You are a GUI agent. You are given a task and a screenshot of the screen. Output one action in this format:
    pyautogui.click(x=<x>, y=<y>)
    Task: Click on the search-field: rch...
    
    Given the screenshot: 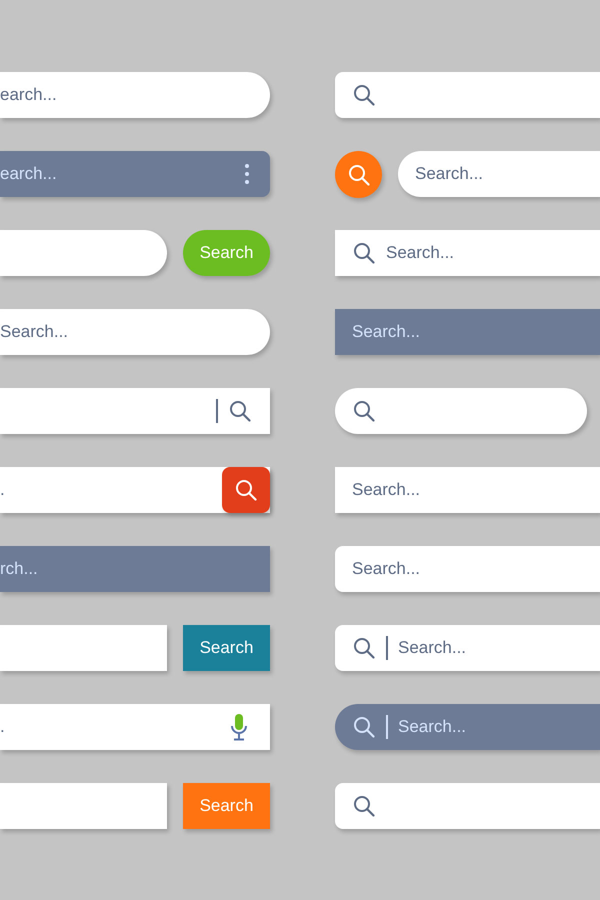 What is the action you would take?
    pyautogui.click(x=135, y=569)
    